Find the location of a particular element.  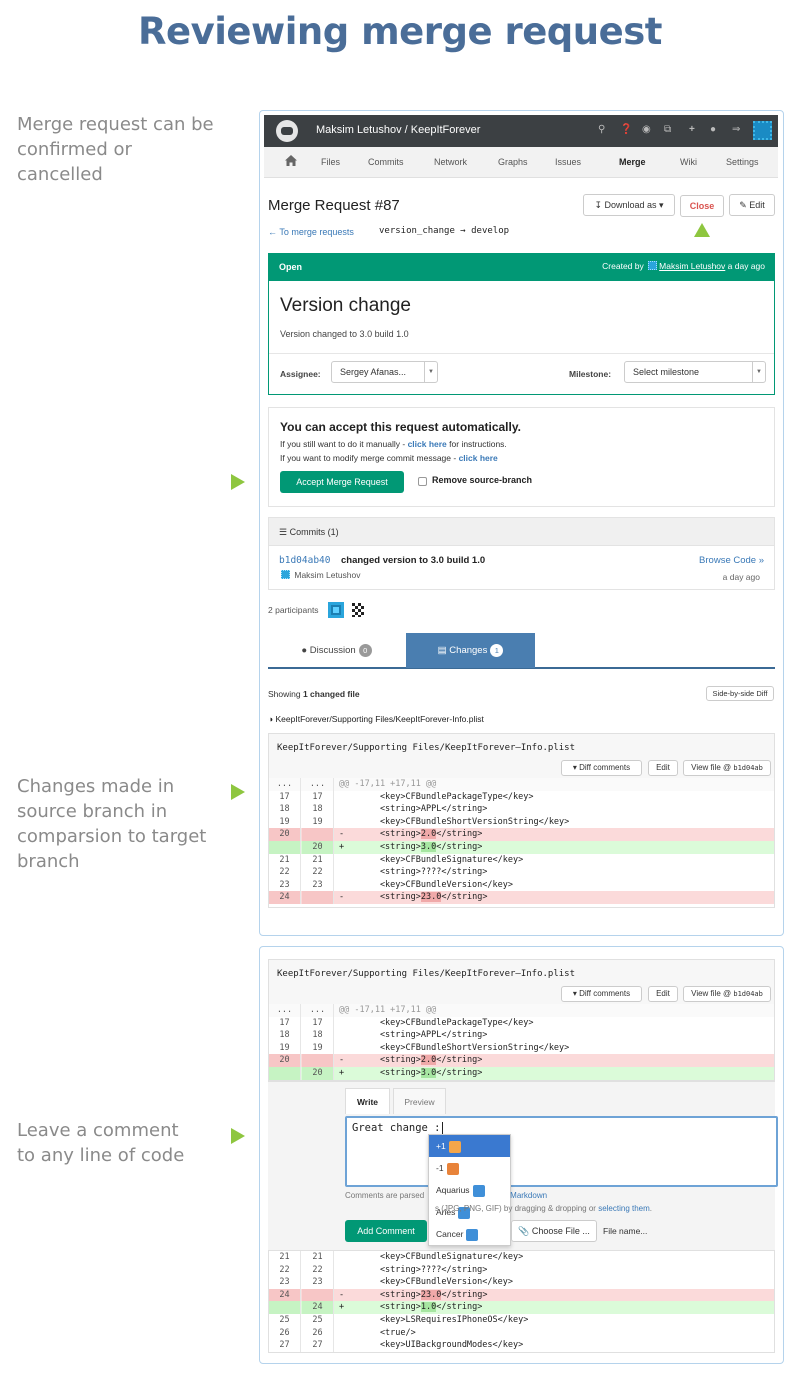

add-comment-button: Add Comment is located at coordinates (386, 1231).